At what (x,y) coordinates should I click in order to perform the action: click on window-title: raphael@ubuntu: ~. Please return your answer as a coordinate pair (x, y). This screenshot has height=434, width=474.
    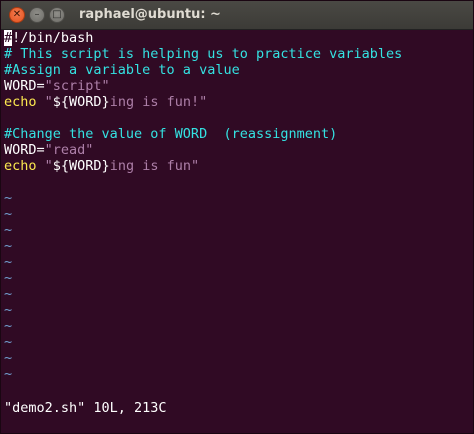
    Looking at the image, I should click on (150, 14).